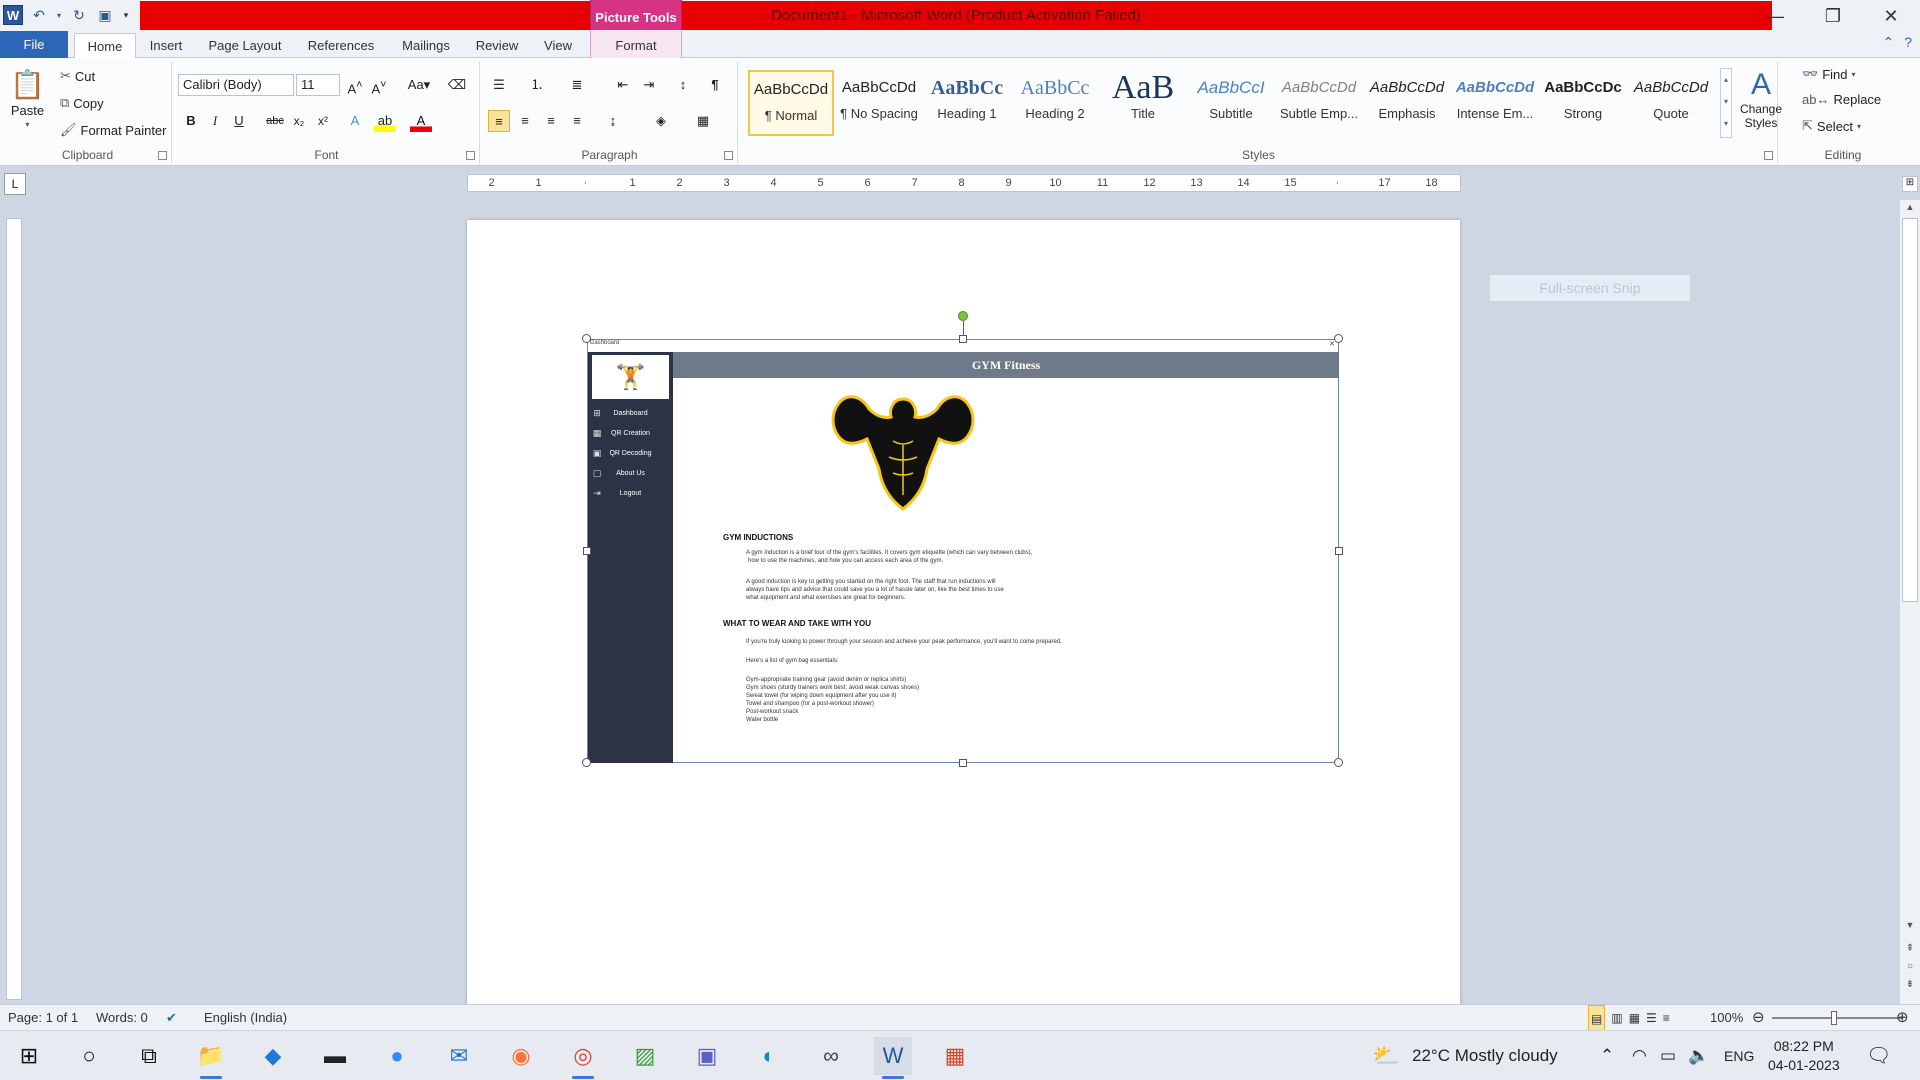  Describe the element at coordinates (1908, 42) in the screenshot. I see `help-icon: ?` at that location.